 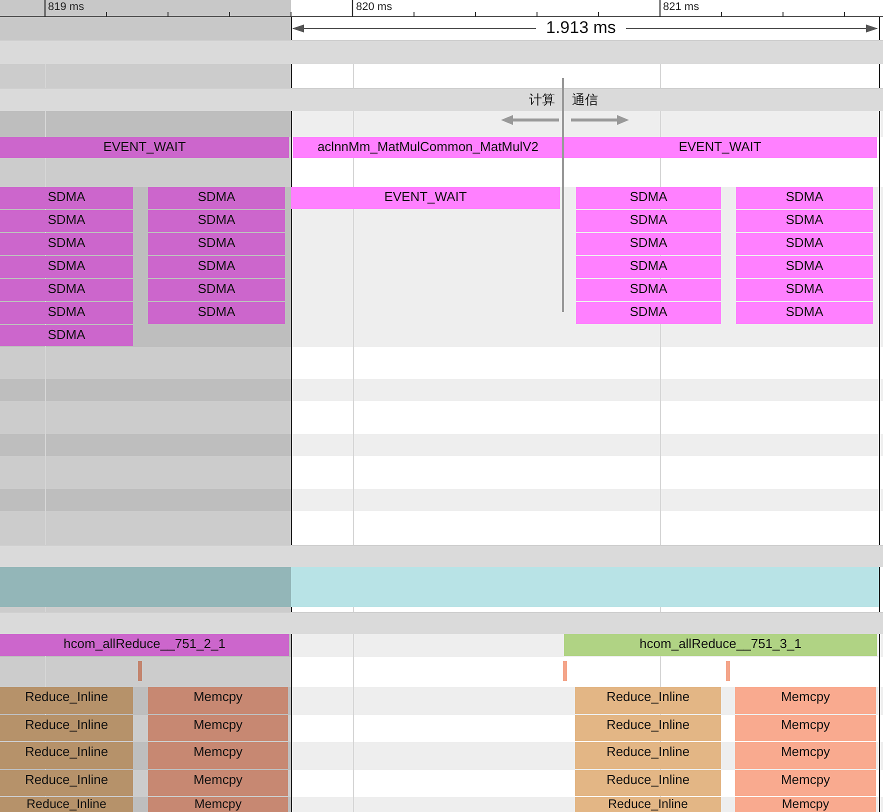 What do you see at coordinates (542, 100) in the screenshot?
I see `annotation-label: 计算` at bounding box center [542, 100].